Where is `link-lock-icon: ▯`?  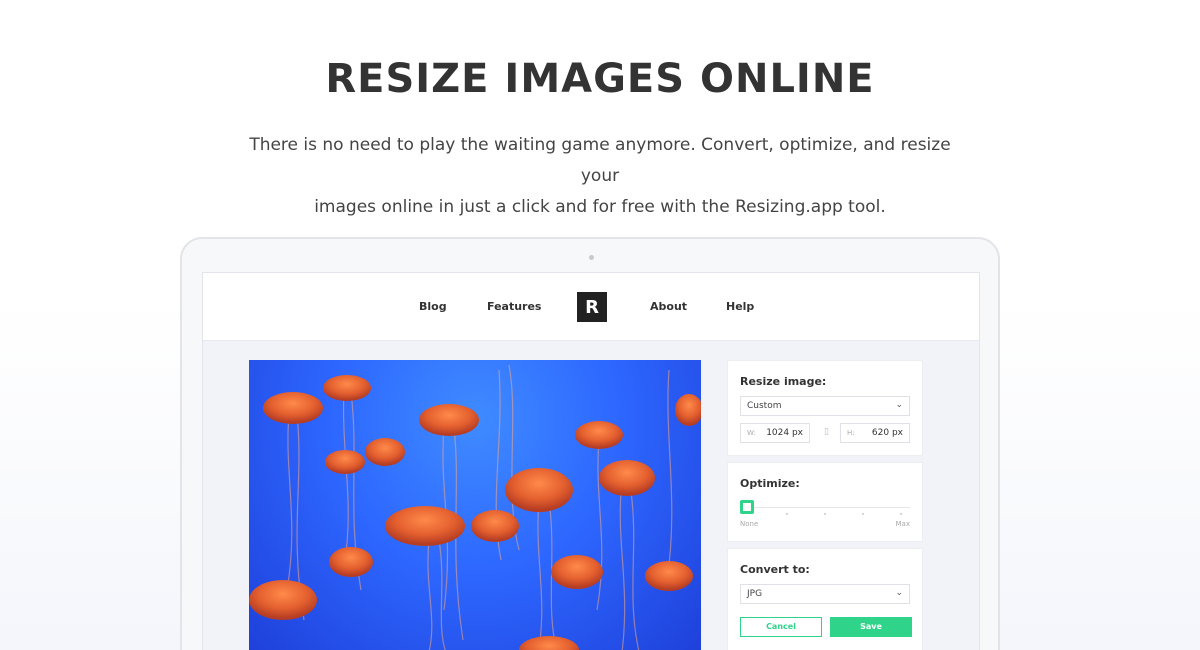 link-lock-icon: ▯ is located at coordinates (826, 432).